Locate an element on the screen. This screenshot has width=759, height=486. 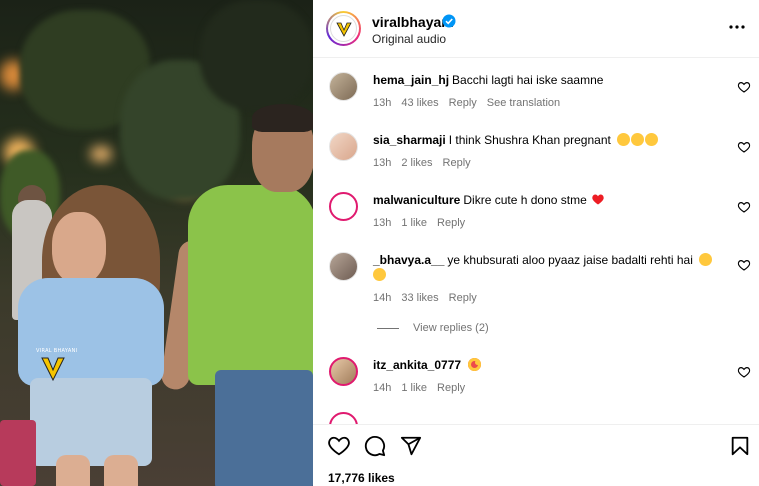
replies-divider is located at coordinates (388, 328).